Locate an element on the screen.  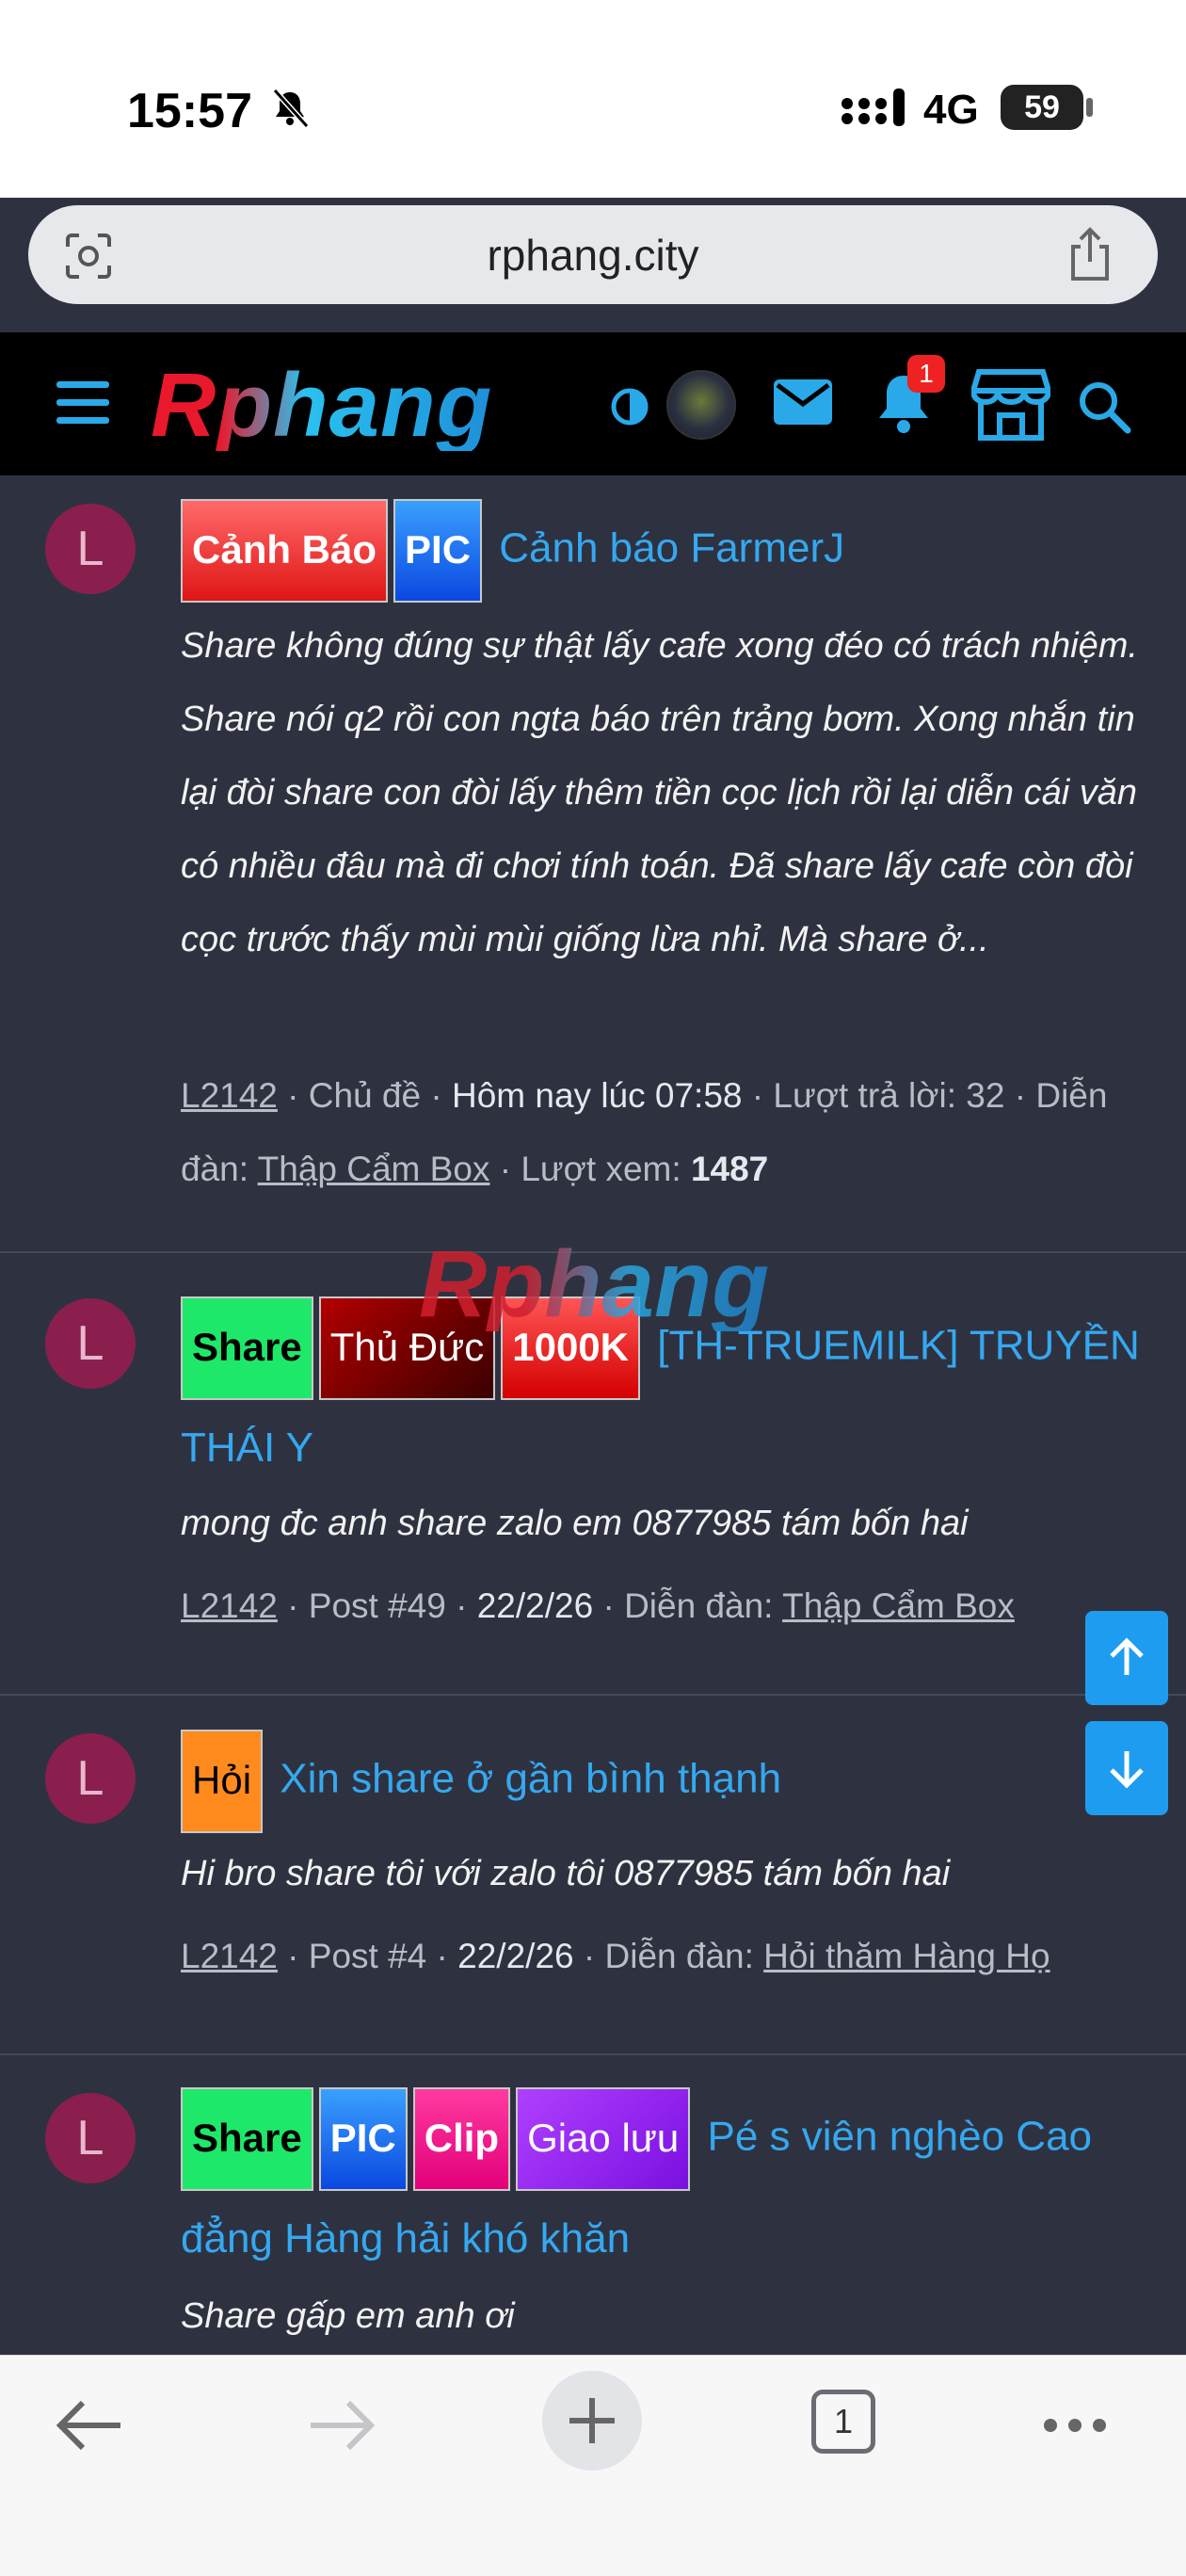
battery-icon: 59 is located at coordinates (1042, 107).